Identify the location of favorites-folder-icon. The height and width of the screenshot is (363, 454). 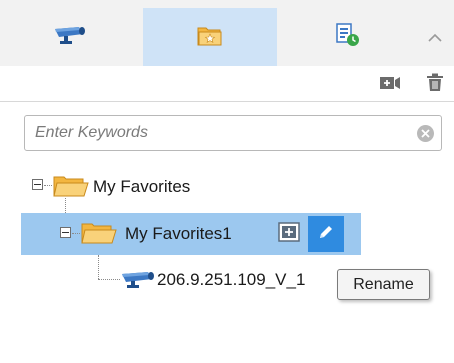
(210, 37).